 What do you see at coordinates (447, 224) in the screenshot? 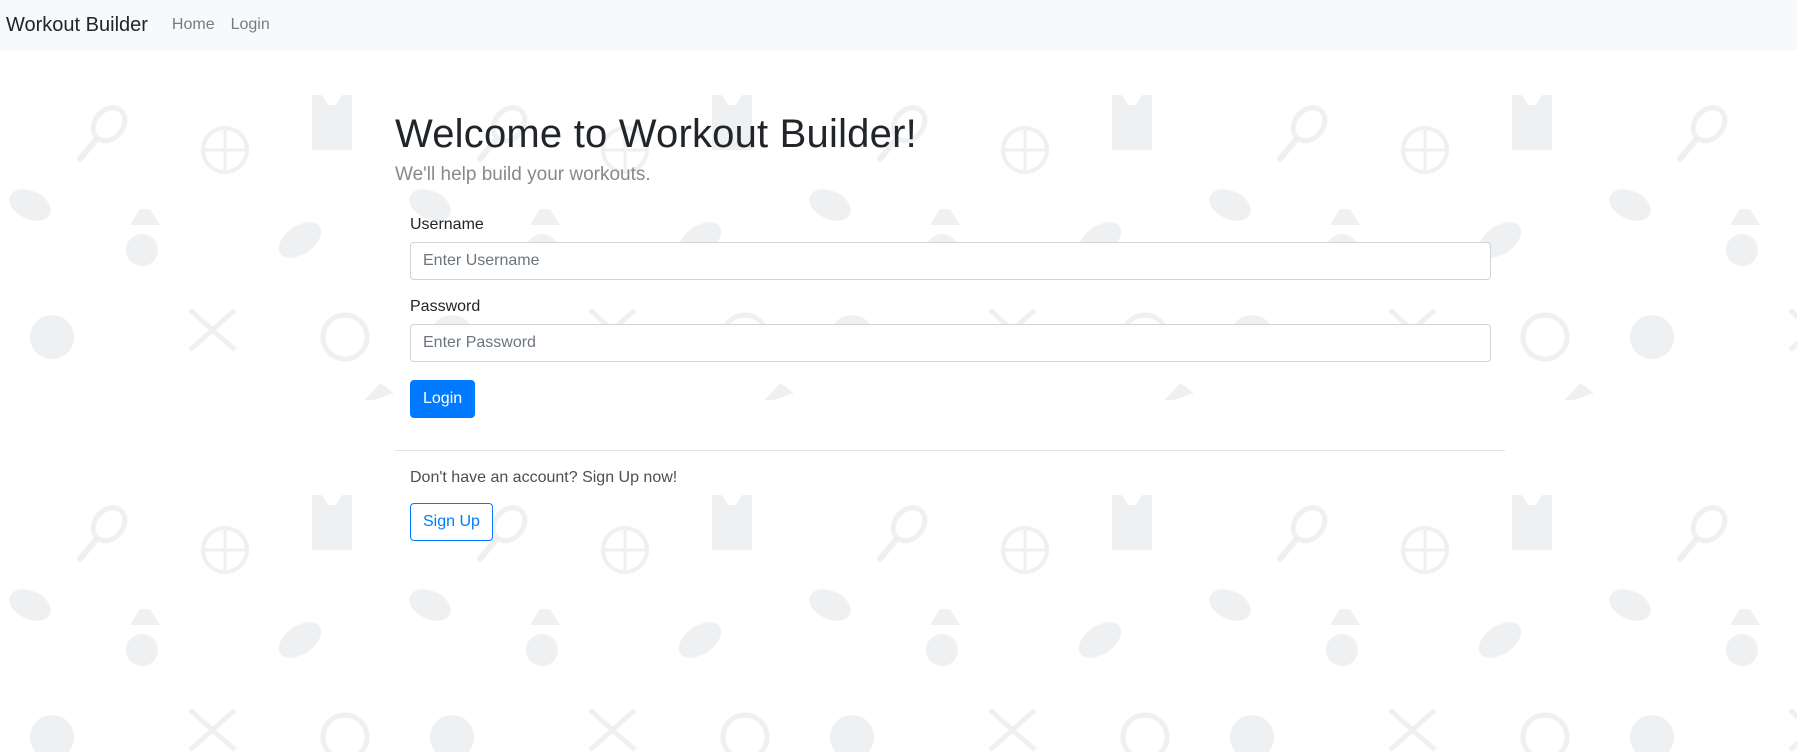
I see `username-label: Username` at bounding box center [447, 224].